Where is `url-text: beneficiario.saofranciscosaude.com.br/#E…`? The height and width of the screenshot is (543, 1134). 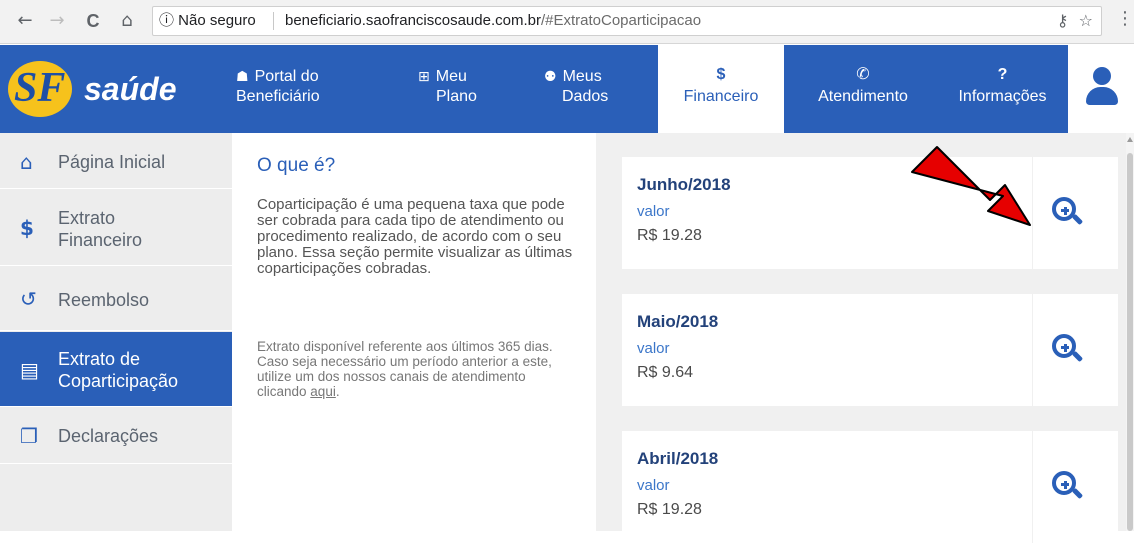
url-text: beneficiario.saofranciscosaude.com.br/#E… is located at coordinates (493, 21).